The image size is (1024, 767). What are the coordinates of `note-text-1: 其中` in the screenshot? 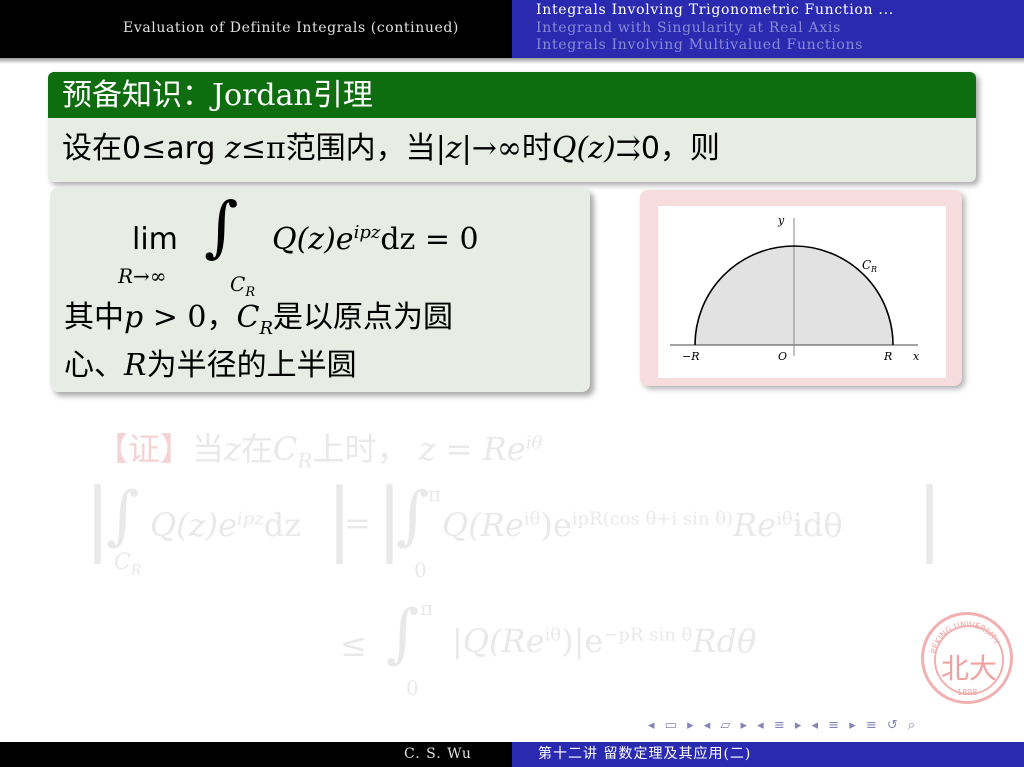 It's located at (94, 317).